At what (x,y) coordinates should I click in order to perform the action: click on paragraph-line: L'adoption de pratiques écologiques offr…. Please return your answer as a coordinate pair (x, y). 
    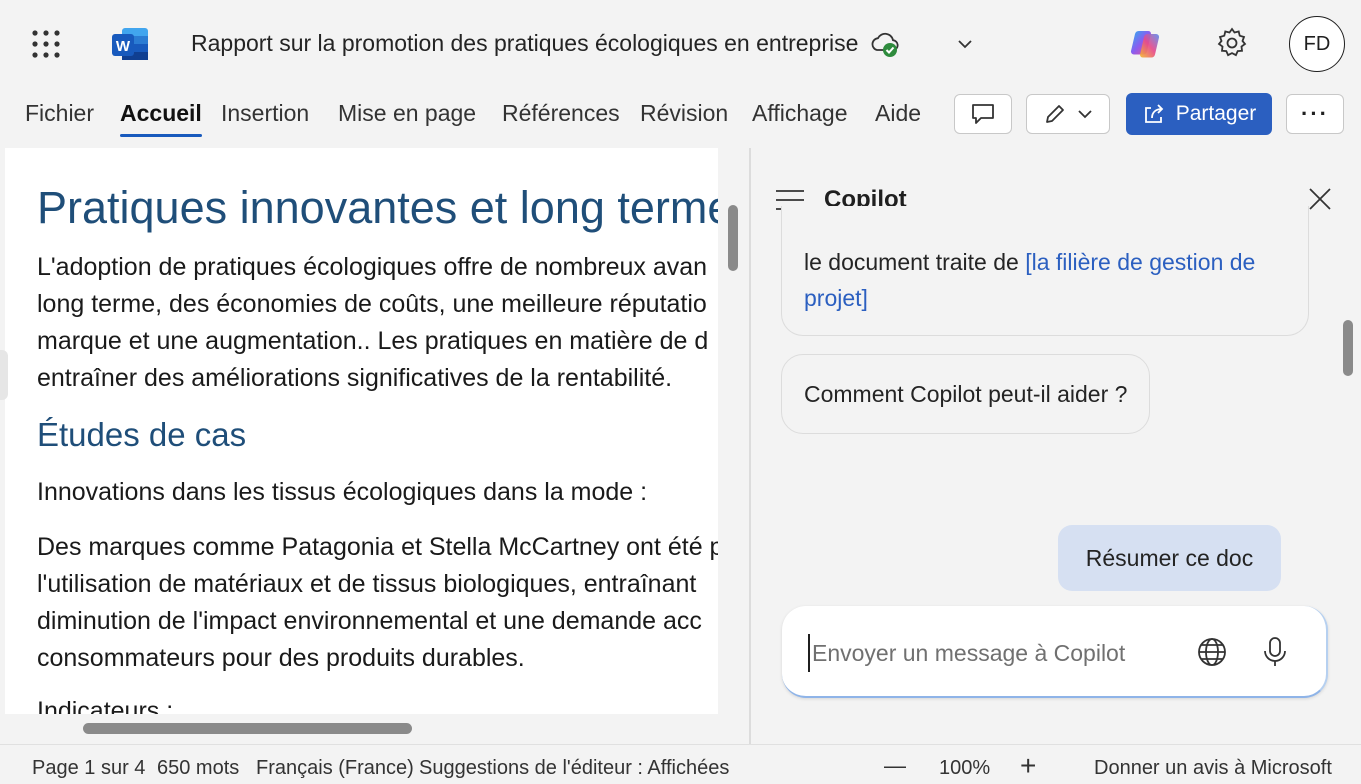
    Looking at the image, I should click on (372, 267).